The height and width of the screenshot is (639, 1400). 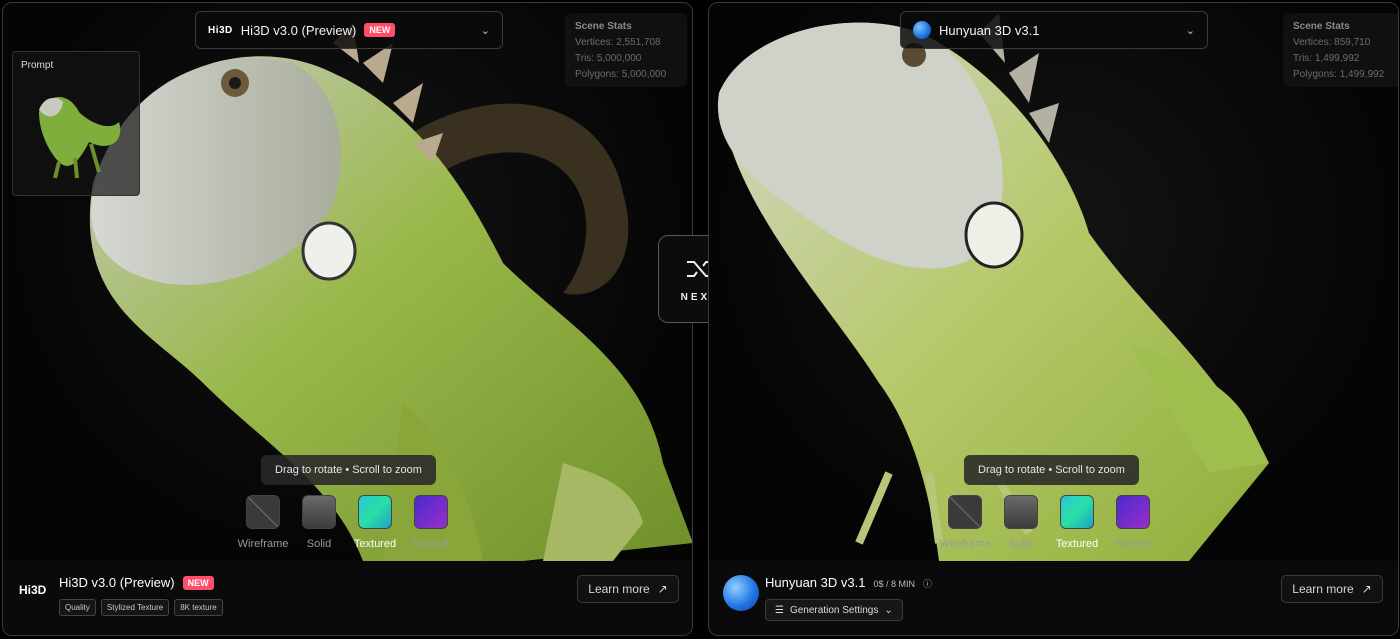 I want to click on generation-settings-button: ☰ Generation Settings ⌄, so click(x=834, y=610).